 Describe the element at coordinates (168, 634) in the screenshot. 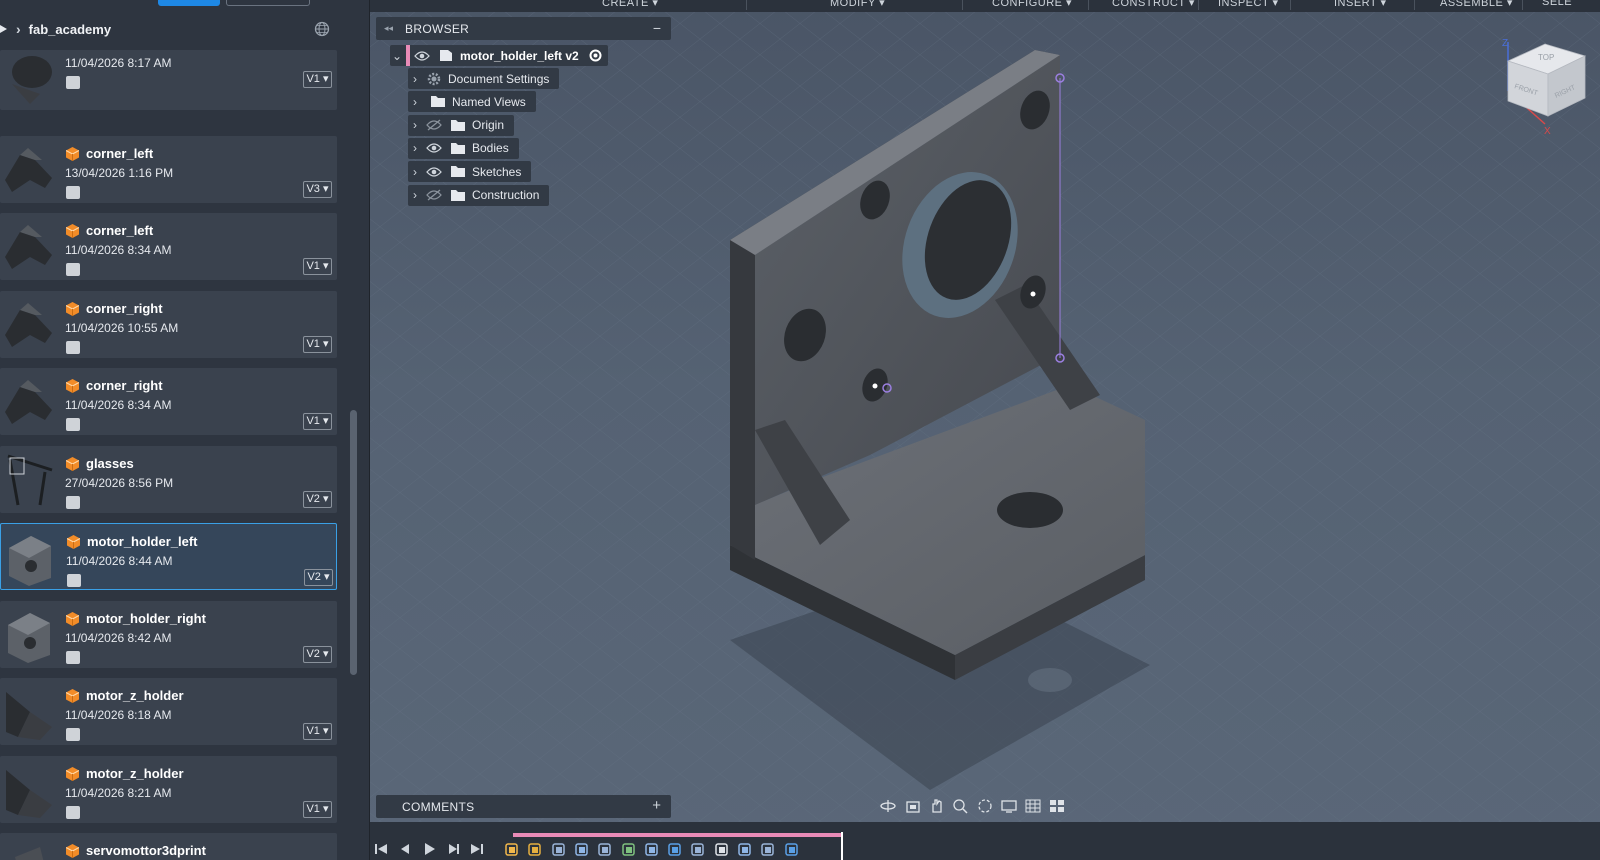

I see `file-item: motor_holder_right 11/04/2026 8:42 AM V2 ▾` at that location.